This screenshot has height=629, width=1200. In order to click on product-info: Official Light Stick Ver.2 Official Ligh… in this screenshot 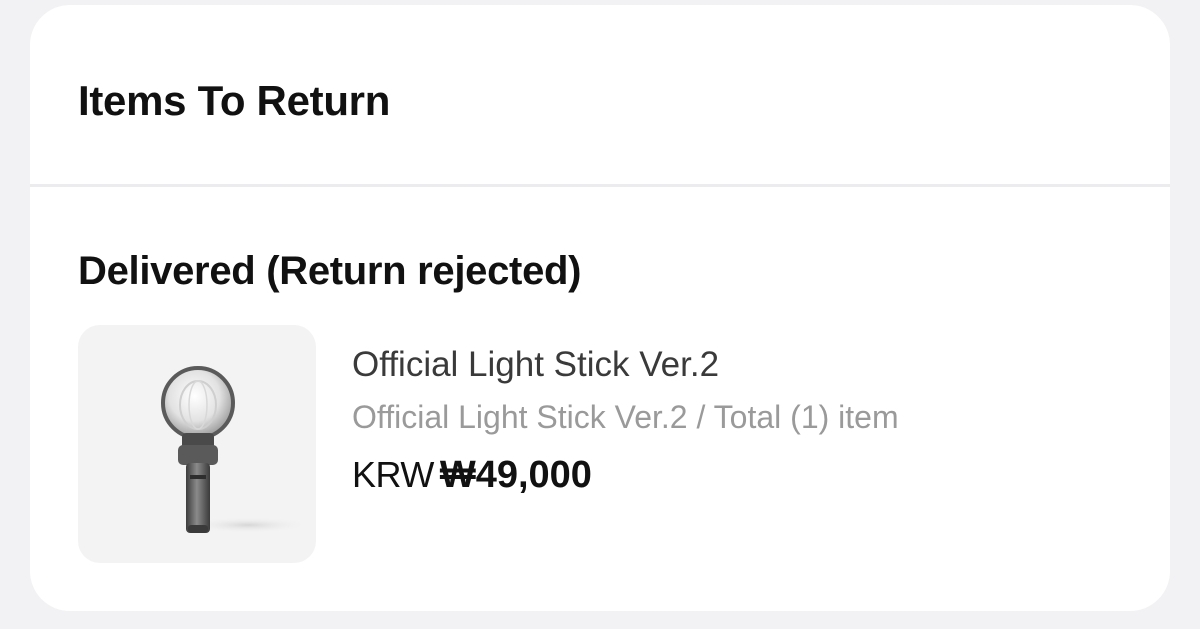, I will do `click(625, 425)`.